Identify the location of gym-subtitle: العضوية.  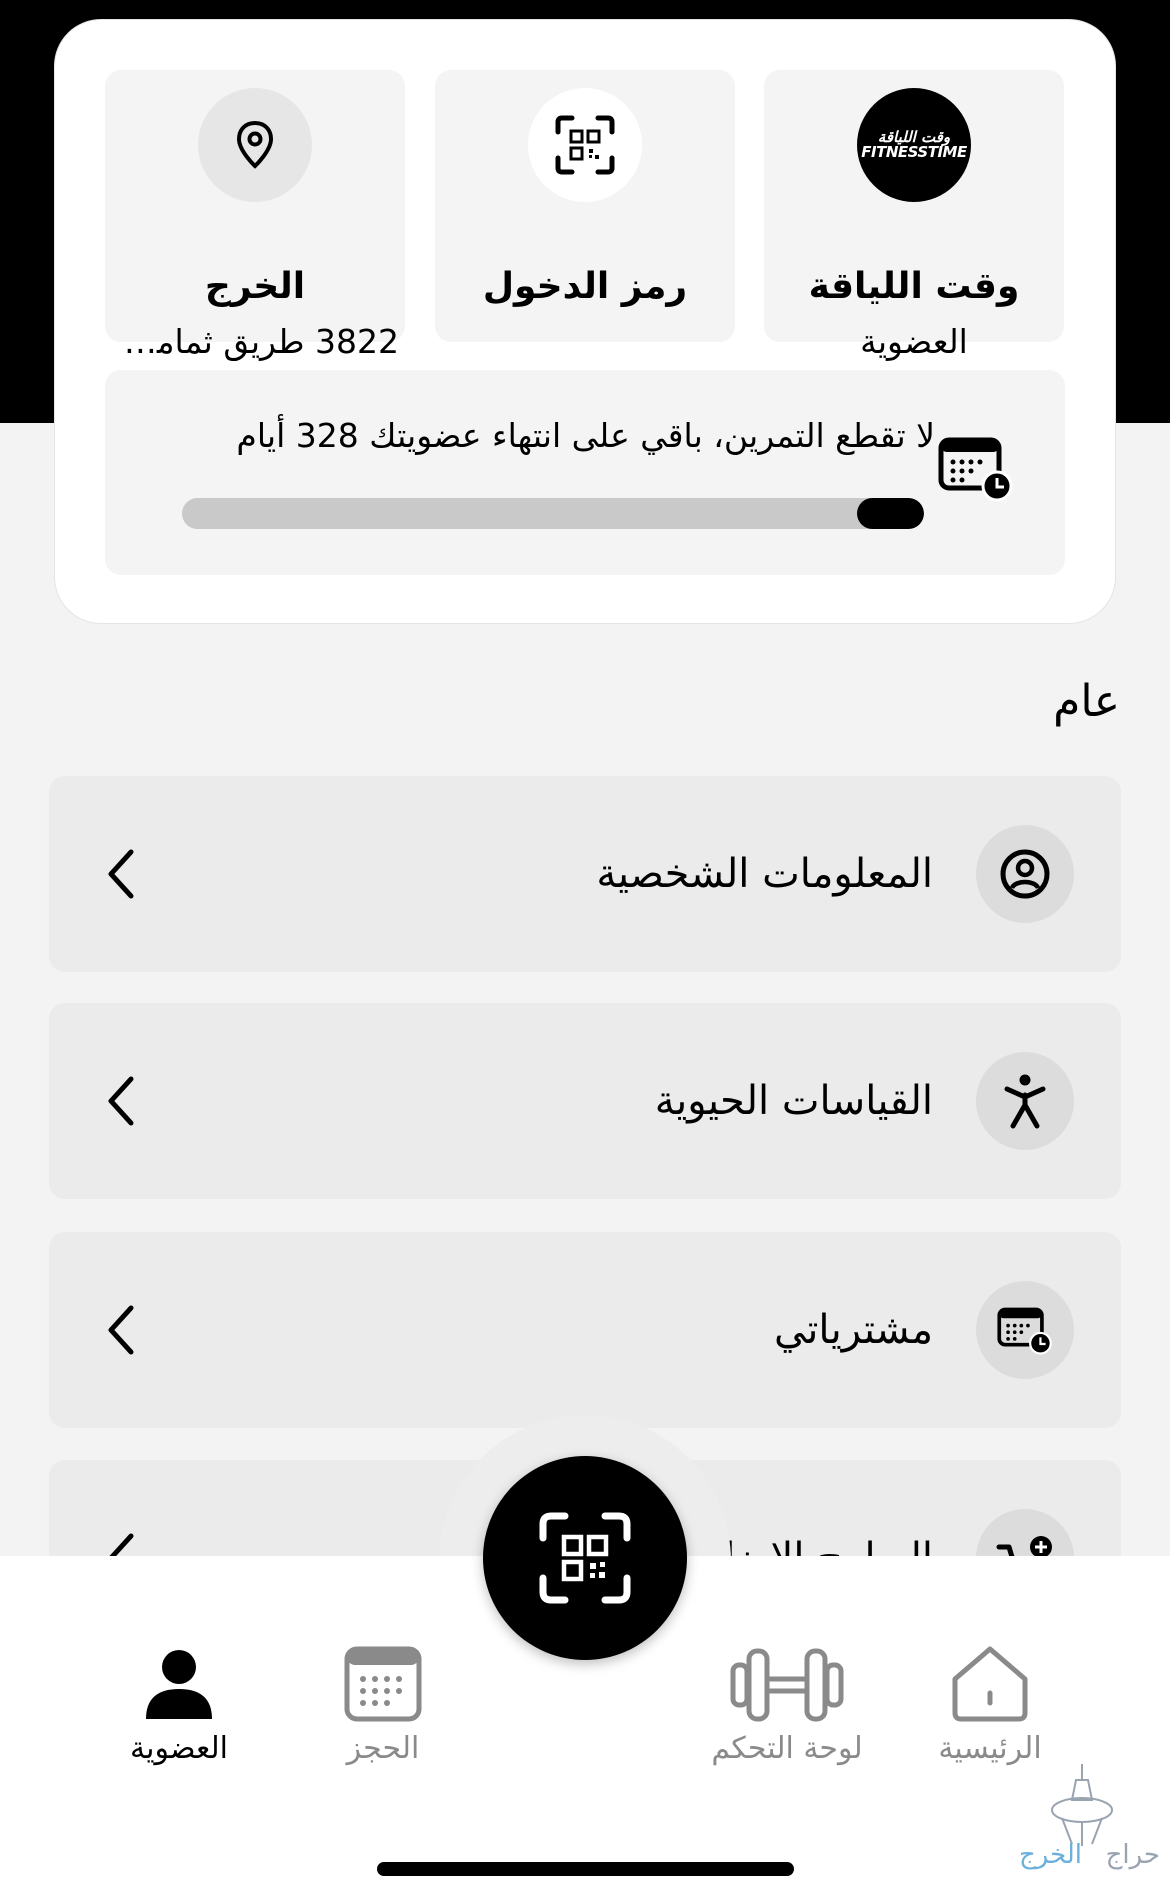
(914, 341).